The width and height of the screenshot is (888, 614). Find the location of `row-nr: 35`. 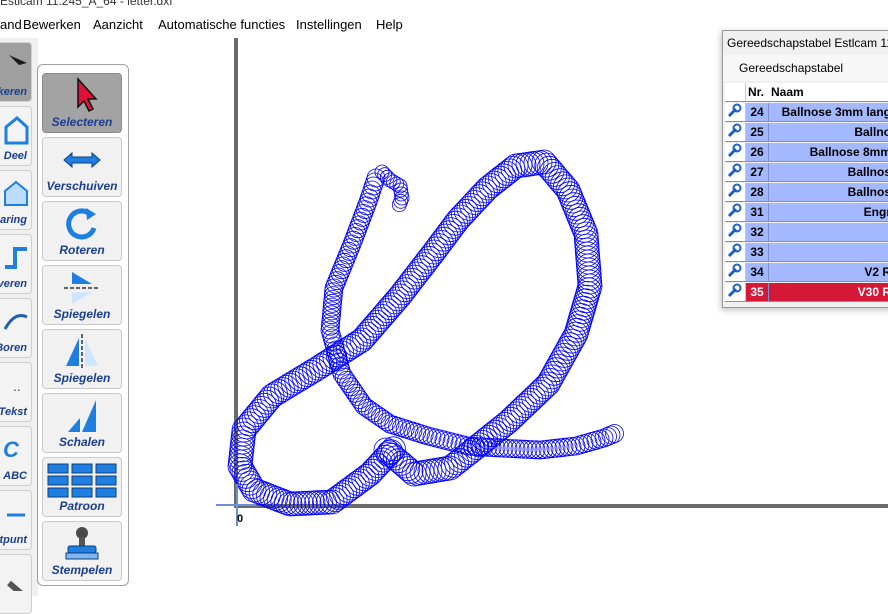

row-nr: 35 is located at coordinates (757, 292).